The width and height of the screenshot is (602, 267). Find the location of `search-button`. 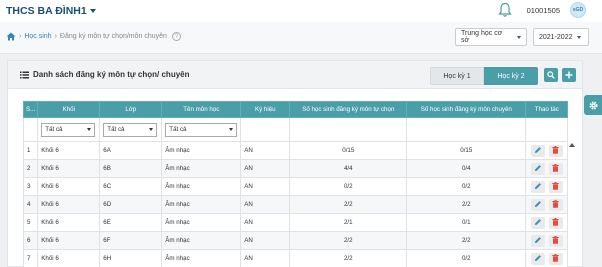

search-button is located at coordinates (551, 75).